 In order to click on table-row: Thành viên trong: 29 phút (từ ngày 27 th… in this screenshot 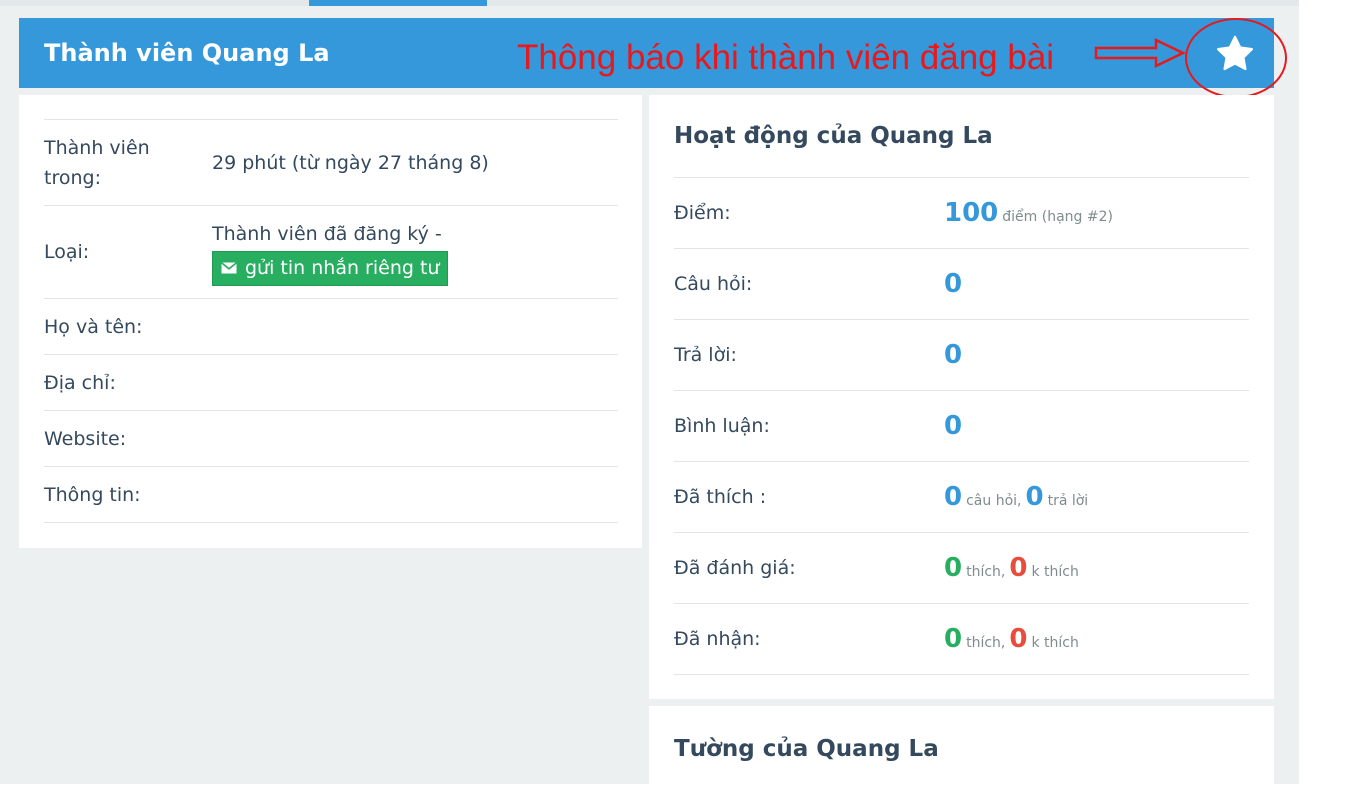, I will do `click(331, 163)`.